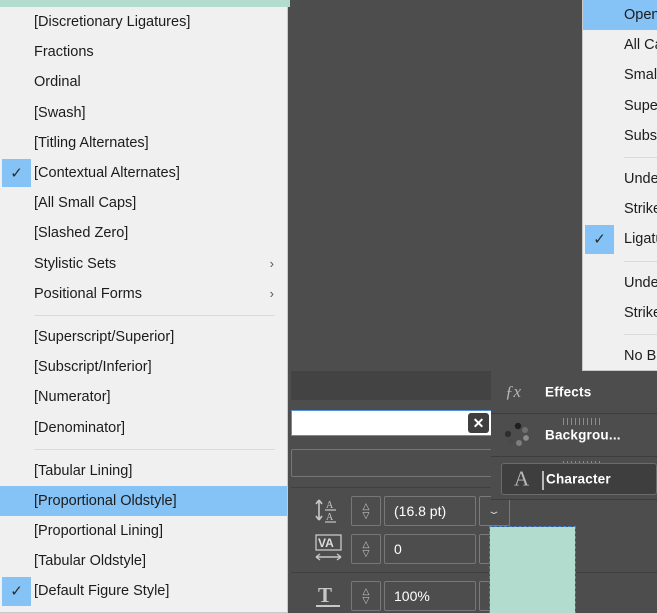 Image resolution: width=657 pixels, height=613 pixels. I want to click on menu-item-subscriptinferior: [Subscript/Inferior], so click(143, 367).